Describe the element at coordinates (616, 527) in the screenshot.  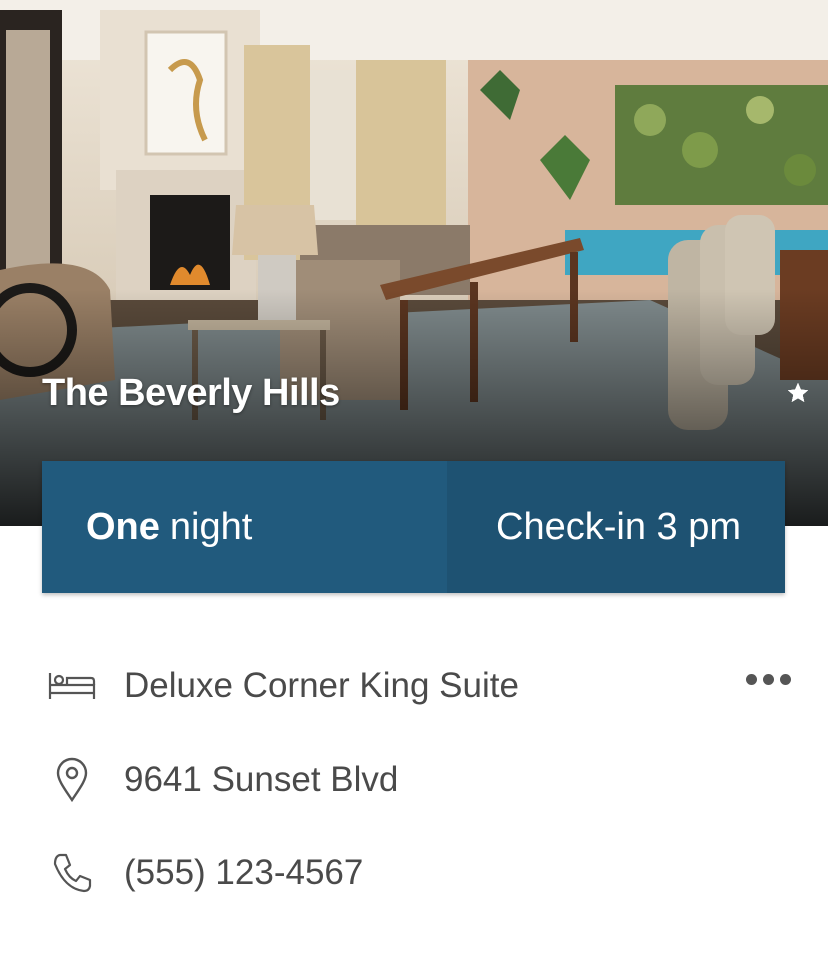
I see `checkin-label: Check-in 3 pm` at that location.